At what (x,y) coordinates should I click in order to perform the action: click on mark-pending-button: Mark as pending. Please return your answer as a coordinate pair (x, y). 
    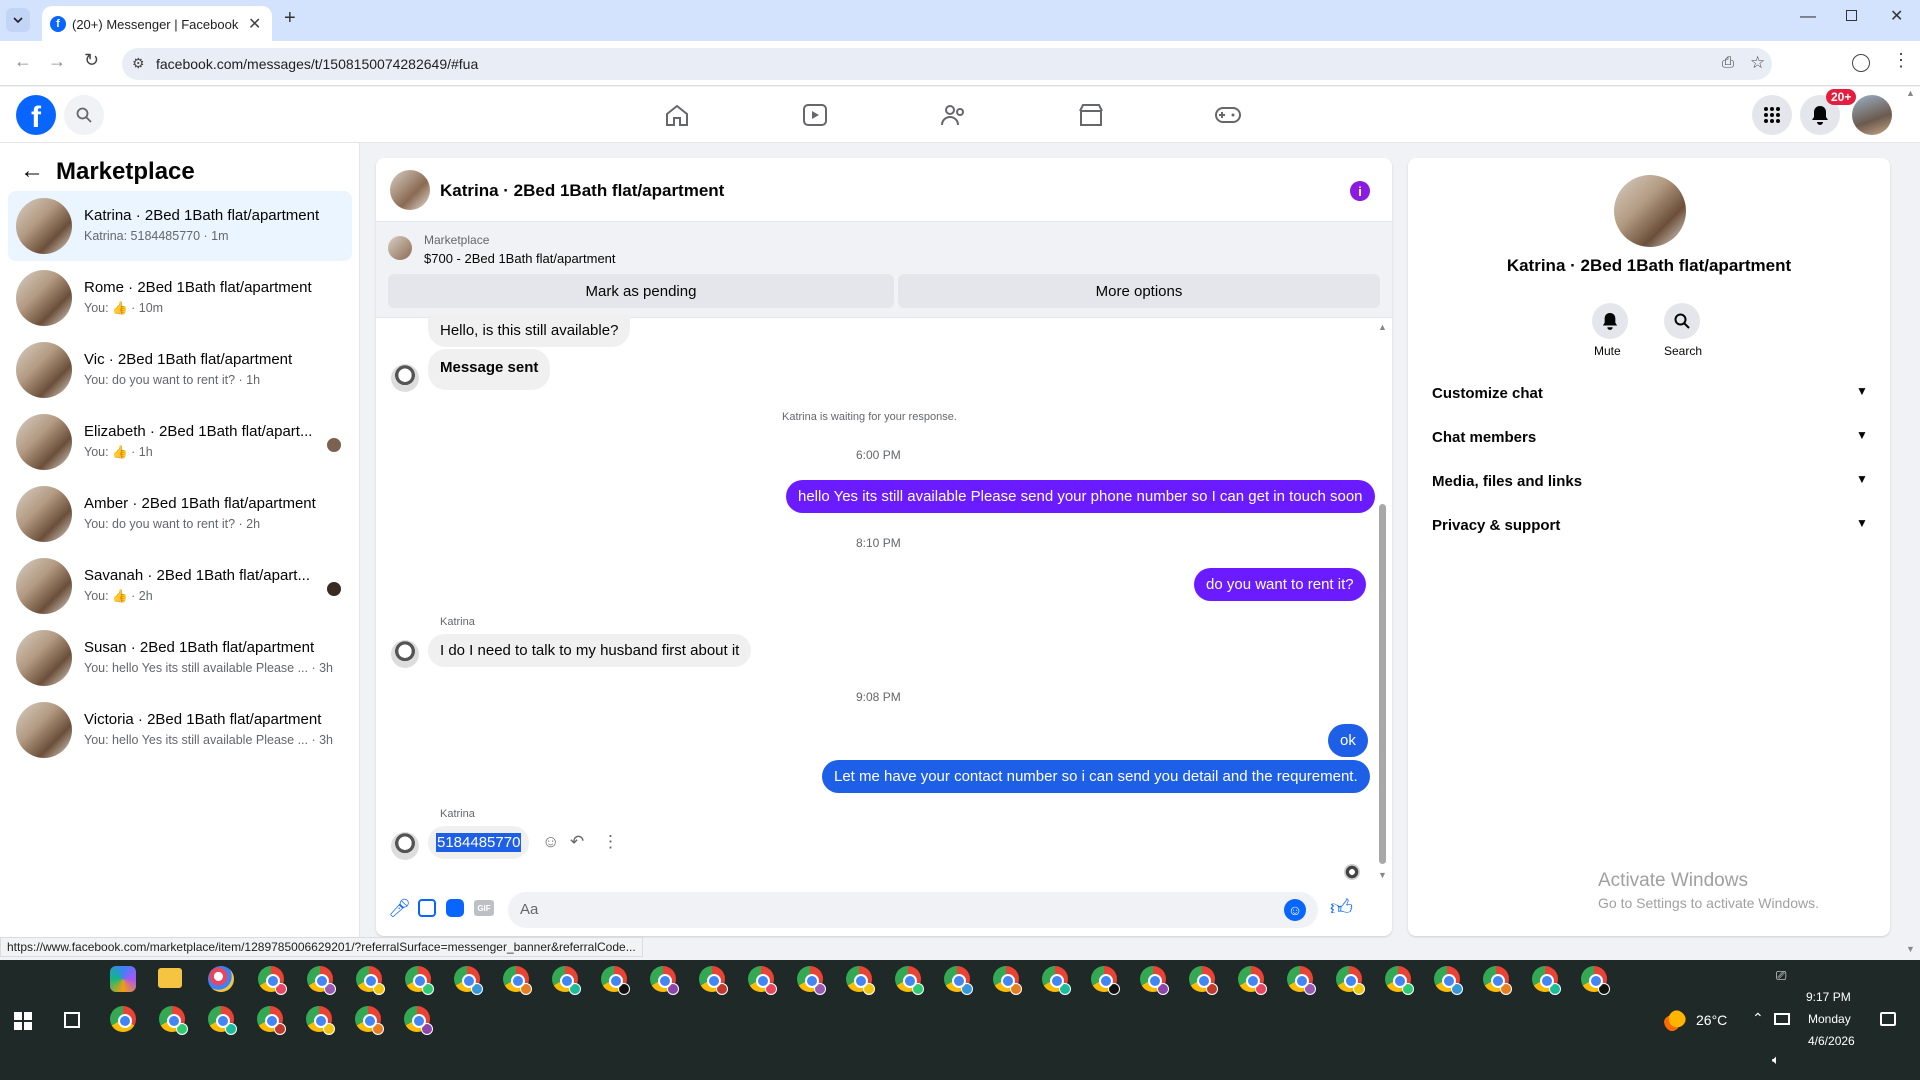
    Looking at the image, I should click on (641, 291).